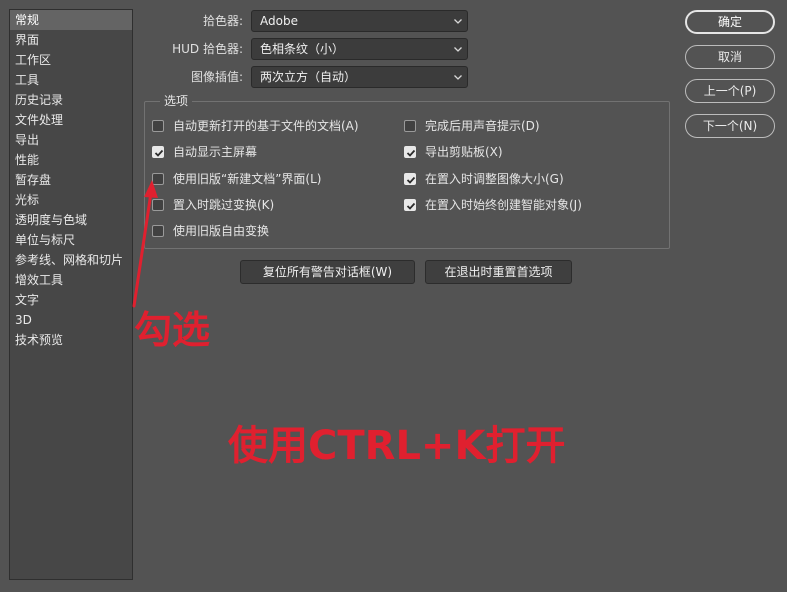 The width and height of the screenshot is (787, 592). What do you see at coordinates (172, 330) in the screenshot?
I see `check-hint-annotation: 勾选` at bounding box center [172, 330].